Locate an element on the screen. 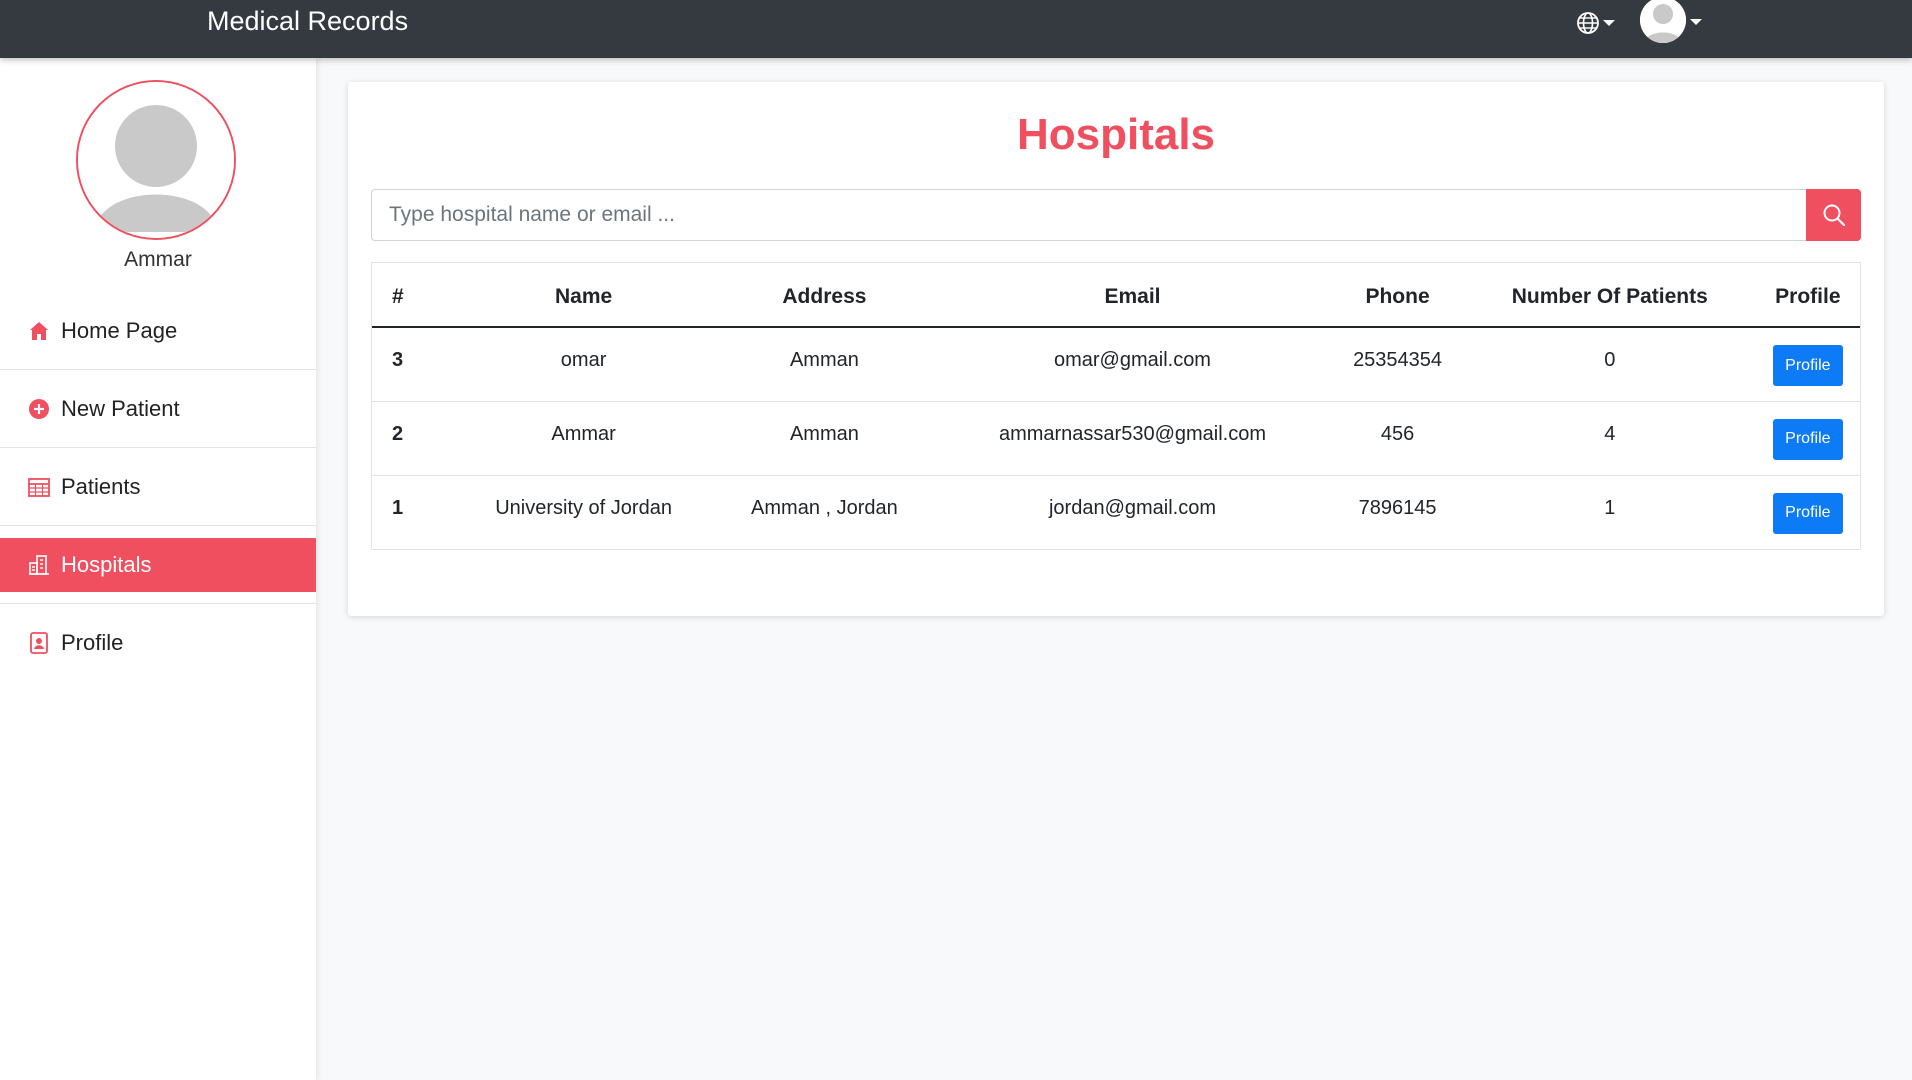  user-menu-dropdown is located at coordinates (1671, 22).